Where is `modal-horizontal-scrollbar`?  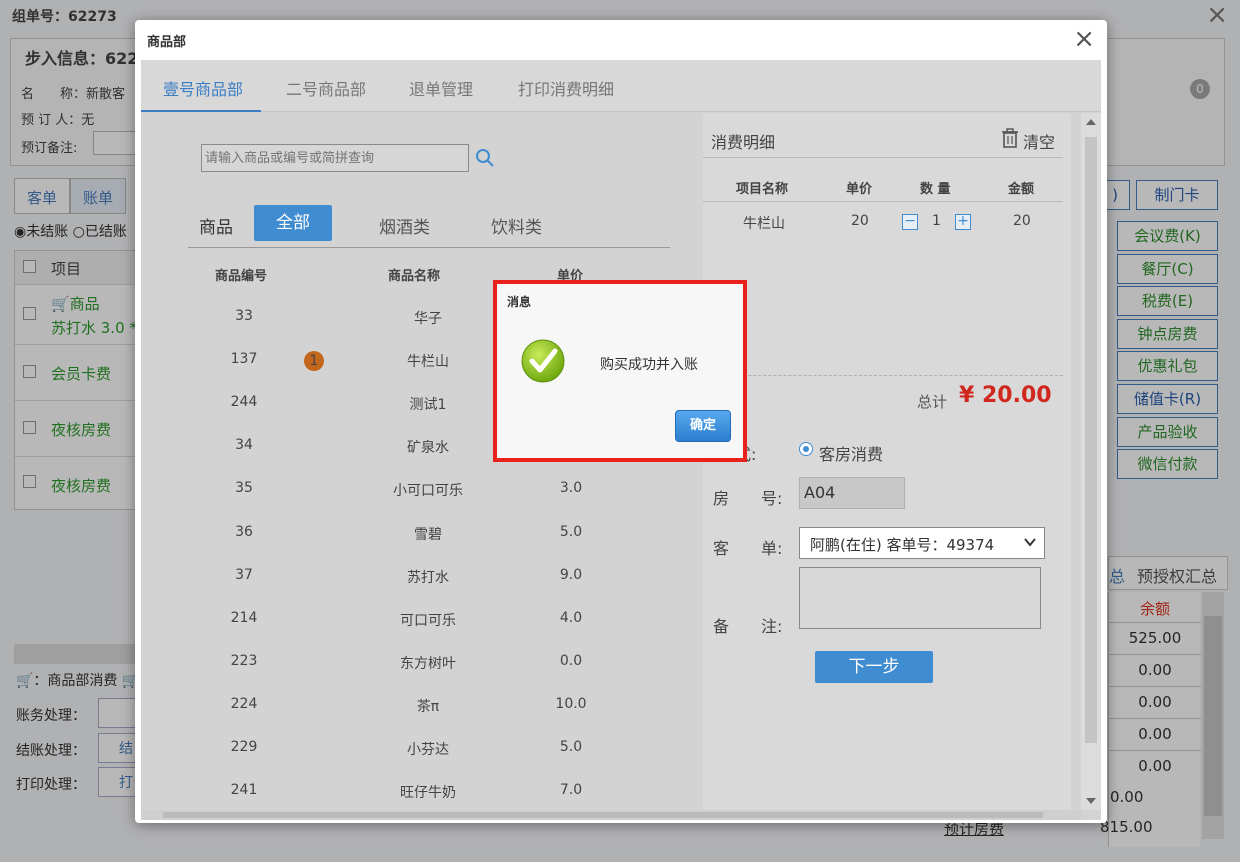
modal-horizontal-scrollbar is located at coordinates (611, 815).